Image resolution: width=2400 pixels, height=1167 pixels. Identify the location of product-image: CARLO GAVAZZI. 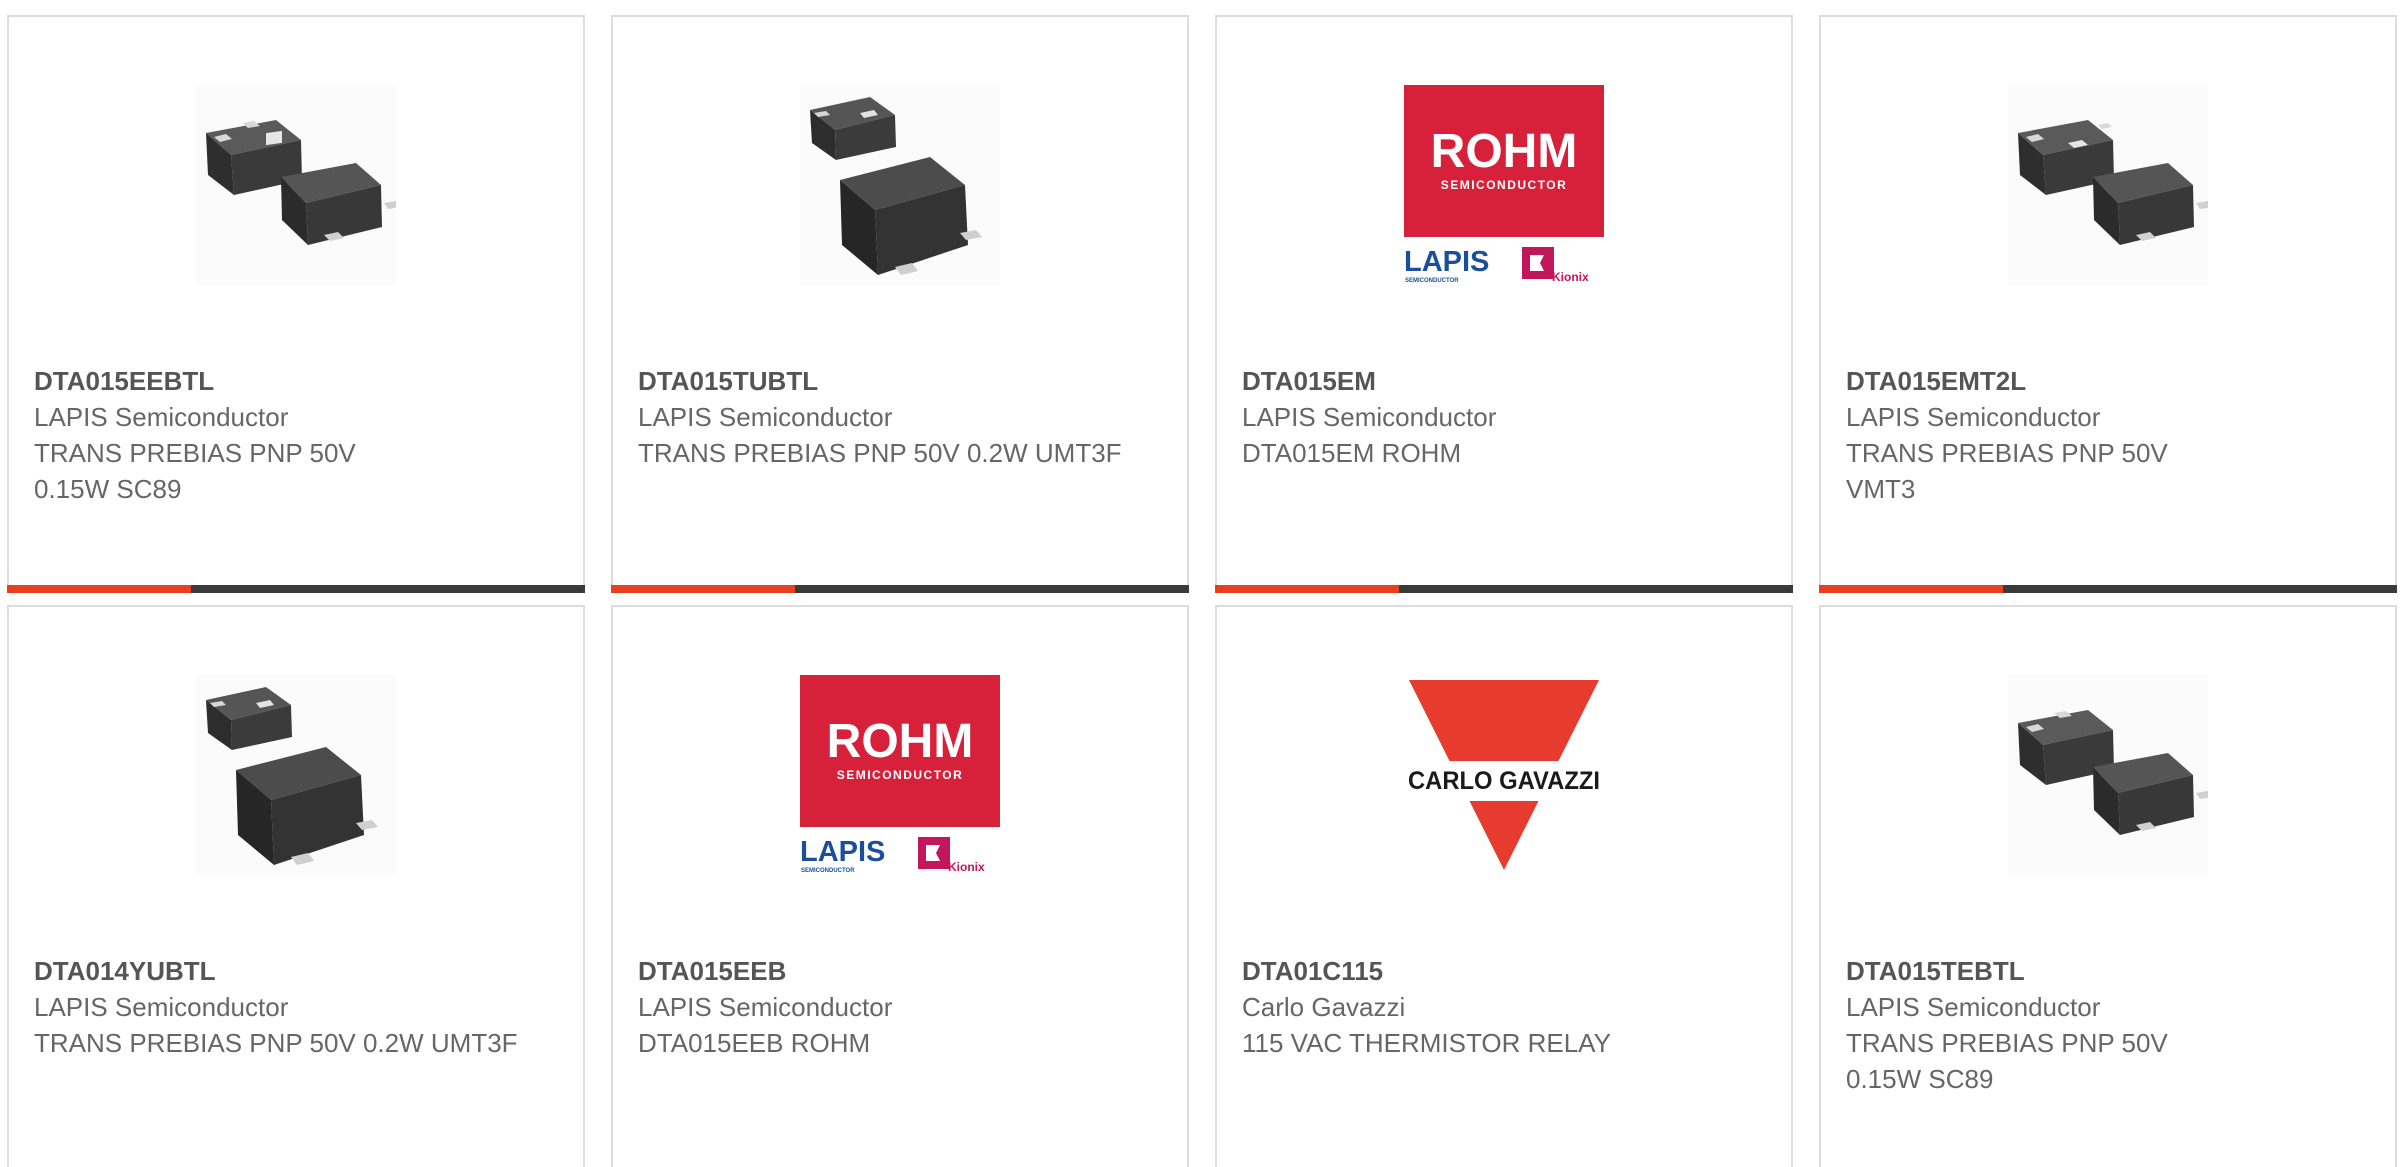
(1504, 775).